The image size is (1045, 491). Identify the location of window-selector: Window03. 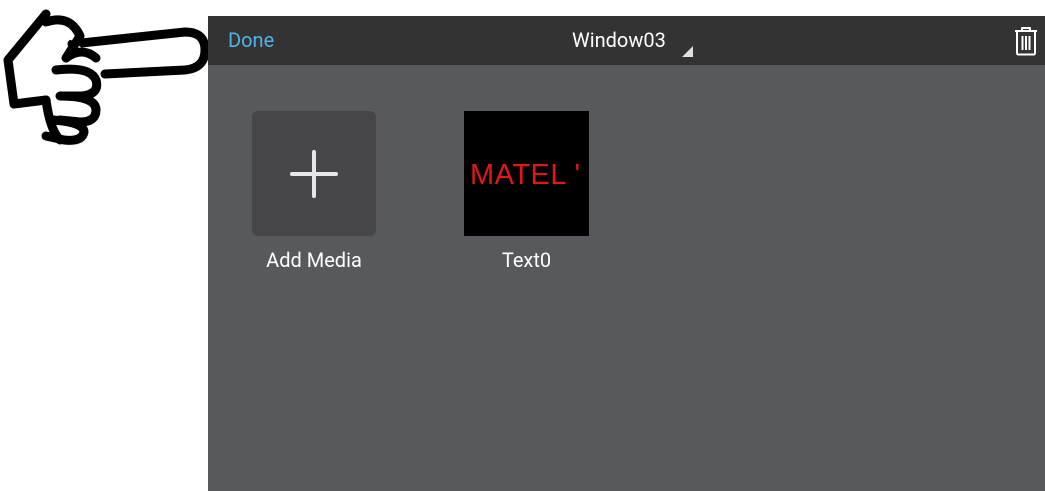
(619, 40).